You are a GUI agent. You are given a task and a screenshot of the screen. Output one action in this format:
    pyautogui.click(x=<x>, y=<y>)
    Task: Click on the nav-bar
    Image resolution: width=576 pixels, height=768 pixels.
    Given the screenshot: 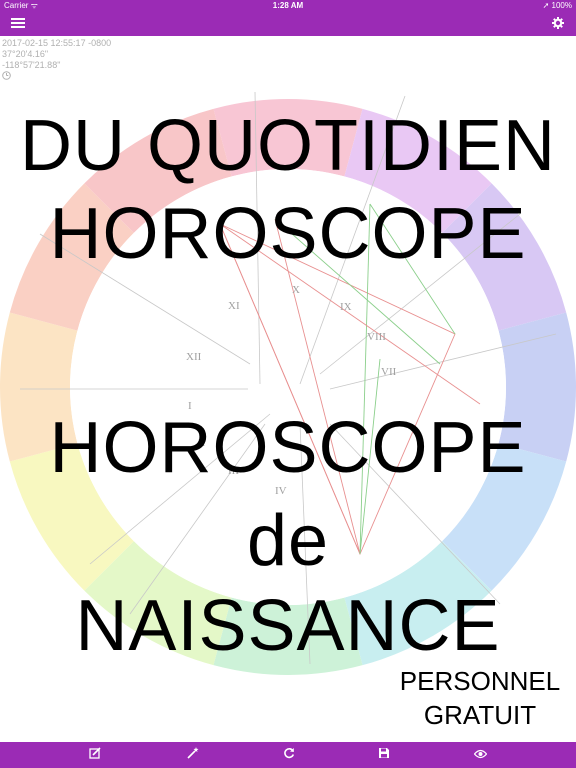 What is the action you would take?
    pyautogui.click(x=288, y=24)
    